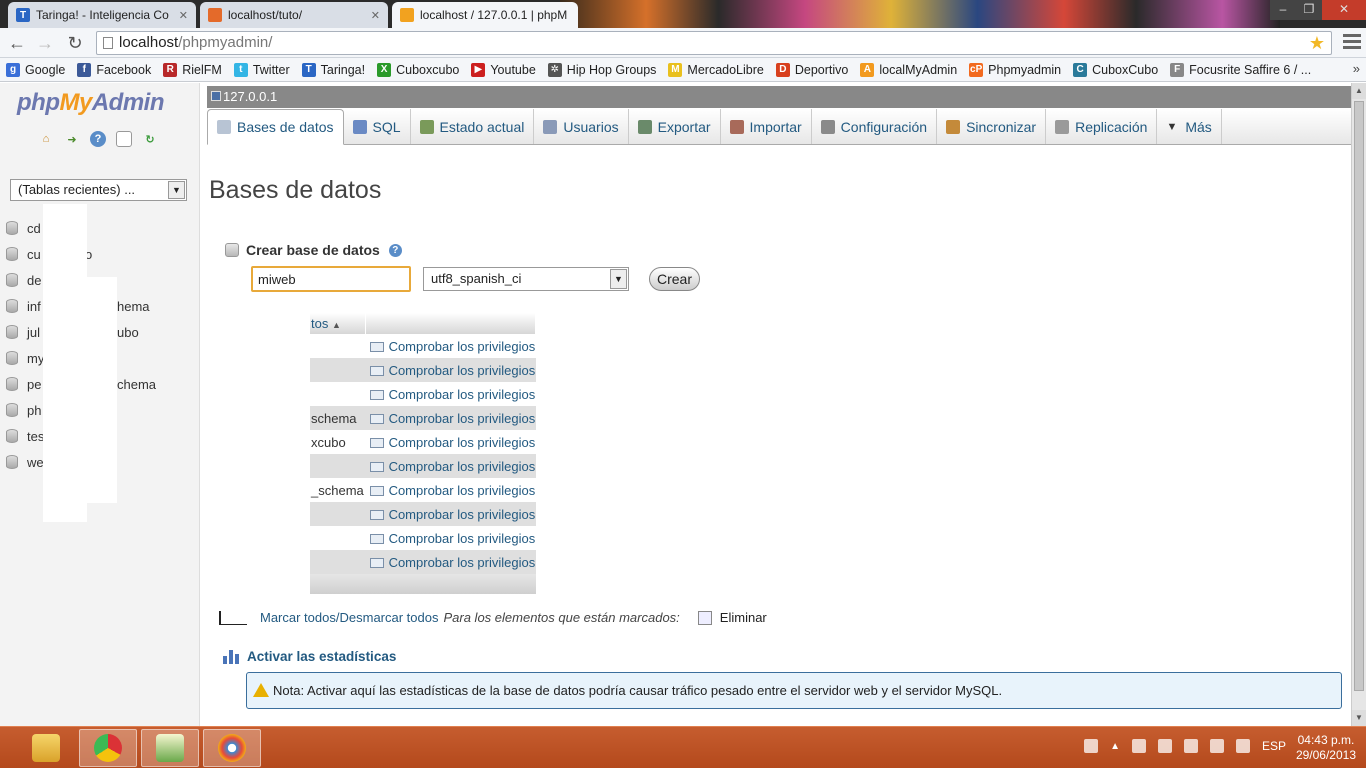  What do you see at coordinates (1115, 746) in the screenshot?
I see `chevron-up-icon: ▲` at bounding box center [1115, 746].